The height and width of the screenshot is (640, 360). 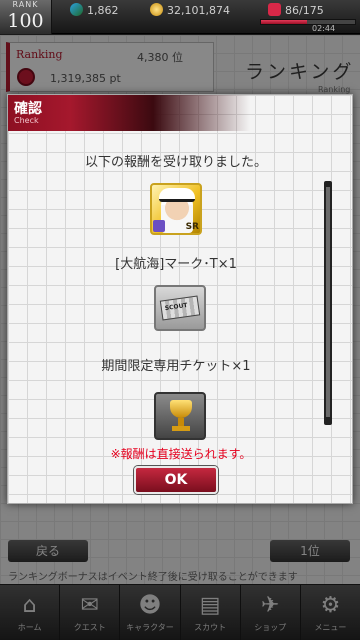 I want to click on coin-counter: 32,101,874, so click(x=190, y=10).